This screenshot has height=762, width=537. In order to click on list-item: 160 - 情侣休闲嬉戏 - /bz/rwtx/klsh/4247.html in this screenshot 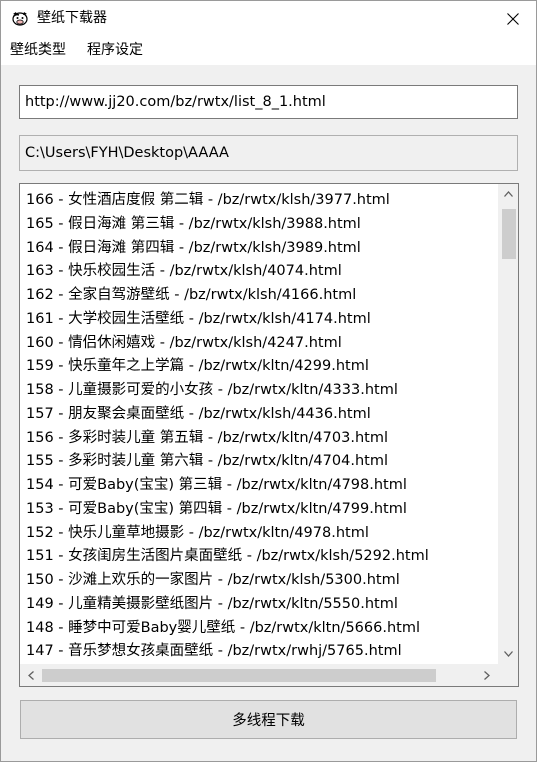, I will do `click(257, 344)`.